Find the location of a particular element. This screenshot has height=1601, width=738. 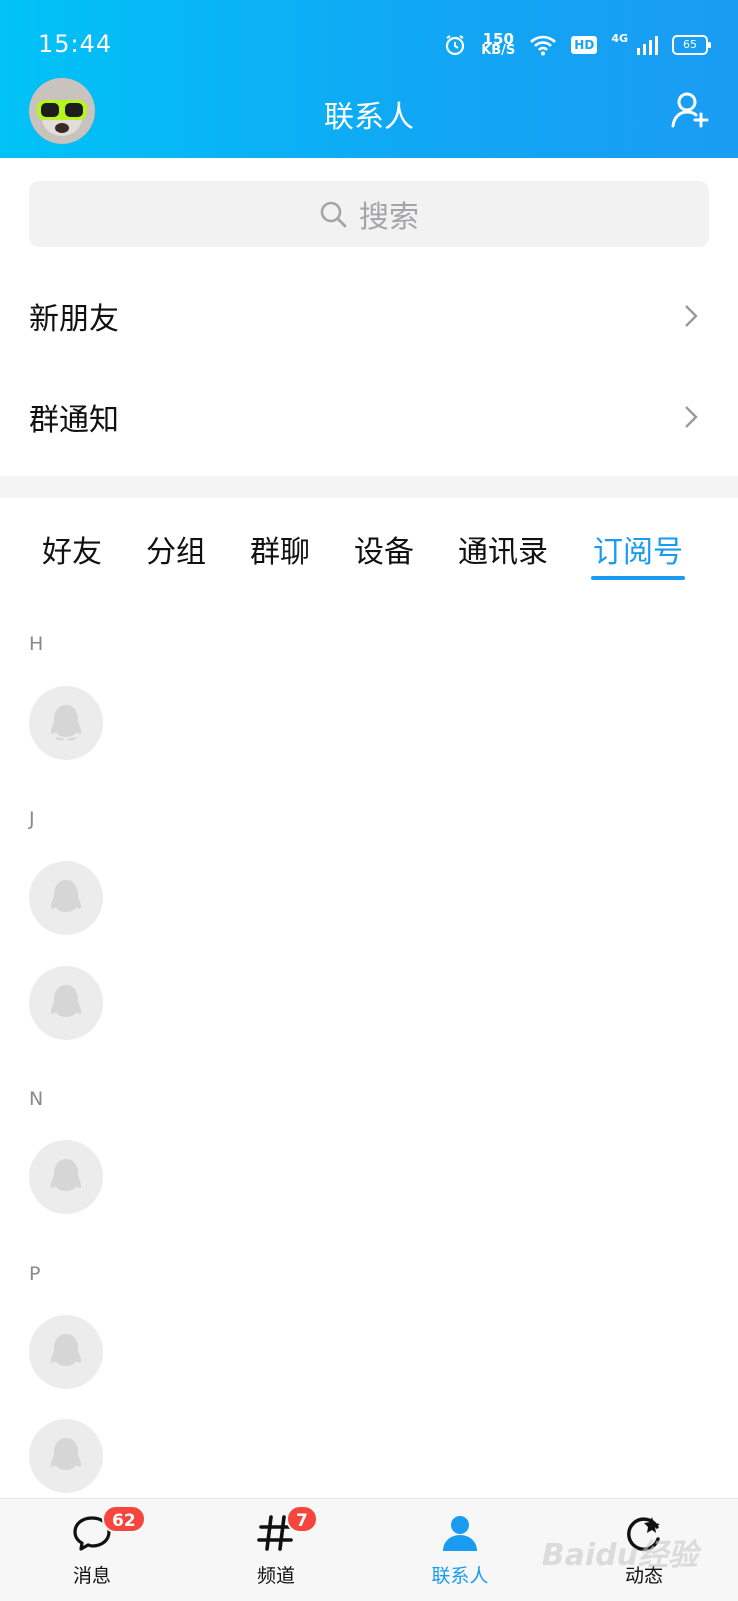

nav-contacts: 联系人 is located at coordinates (460, 1550).